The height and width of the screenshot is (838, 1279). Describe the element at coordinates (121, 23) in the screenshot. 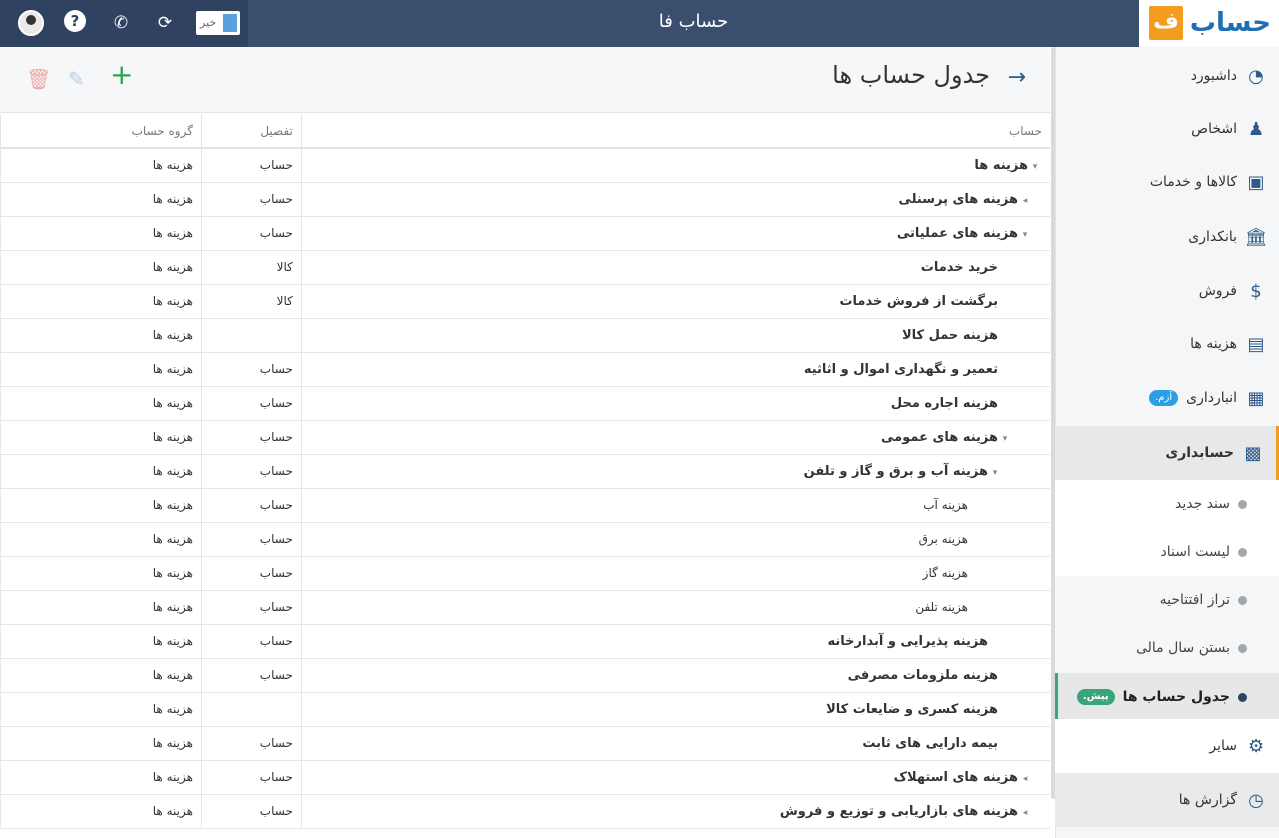

I see `phone-icon: ✆` at that location.